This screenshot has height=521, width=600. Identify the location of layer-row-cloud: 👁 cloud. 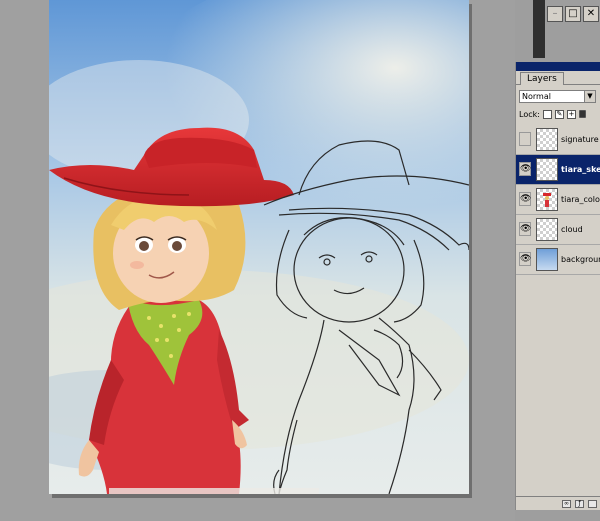
(558, 230).